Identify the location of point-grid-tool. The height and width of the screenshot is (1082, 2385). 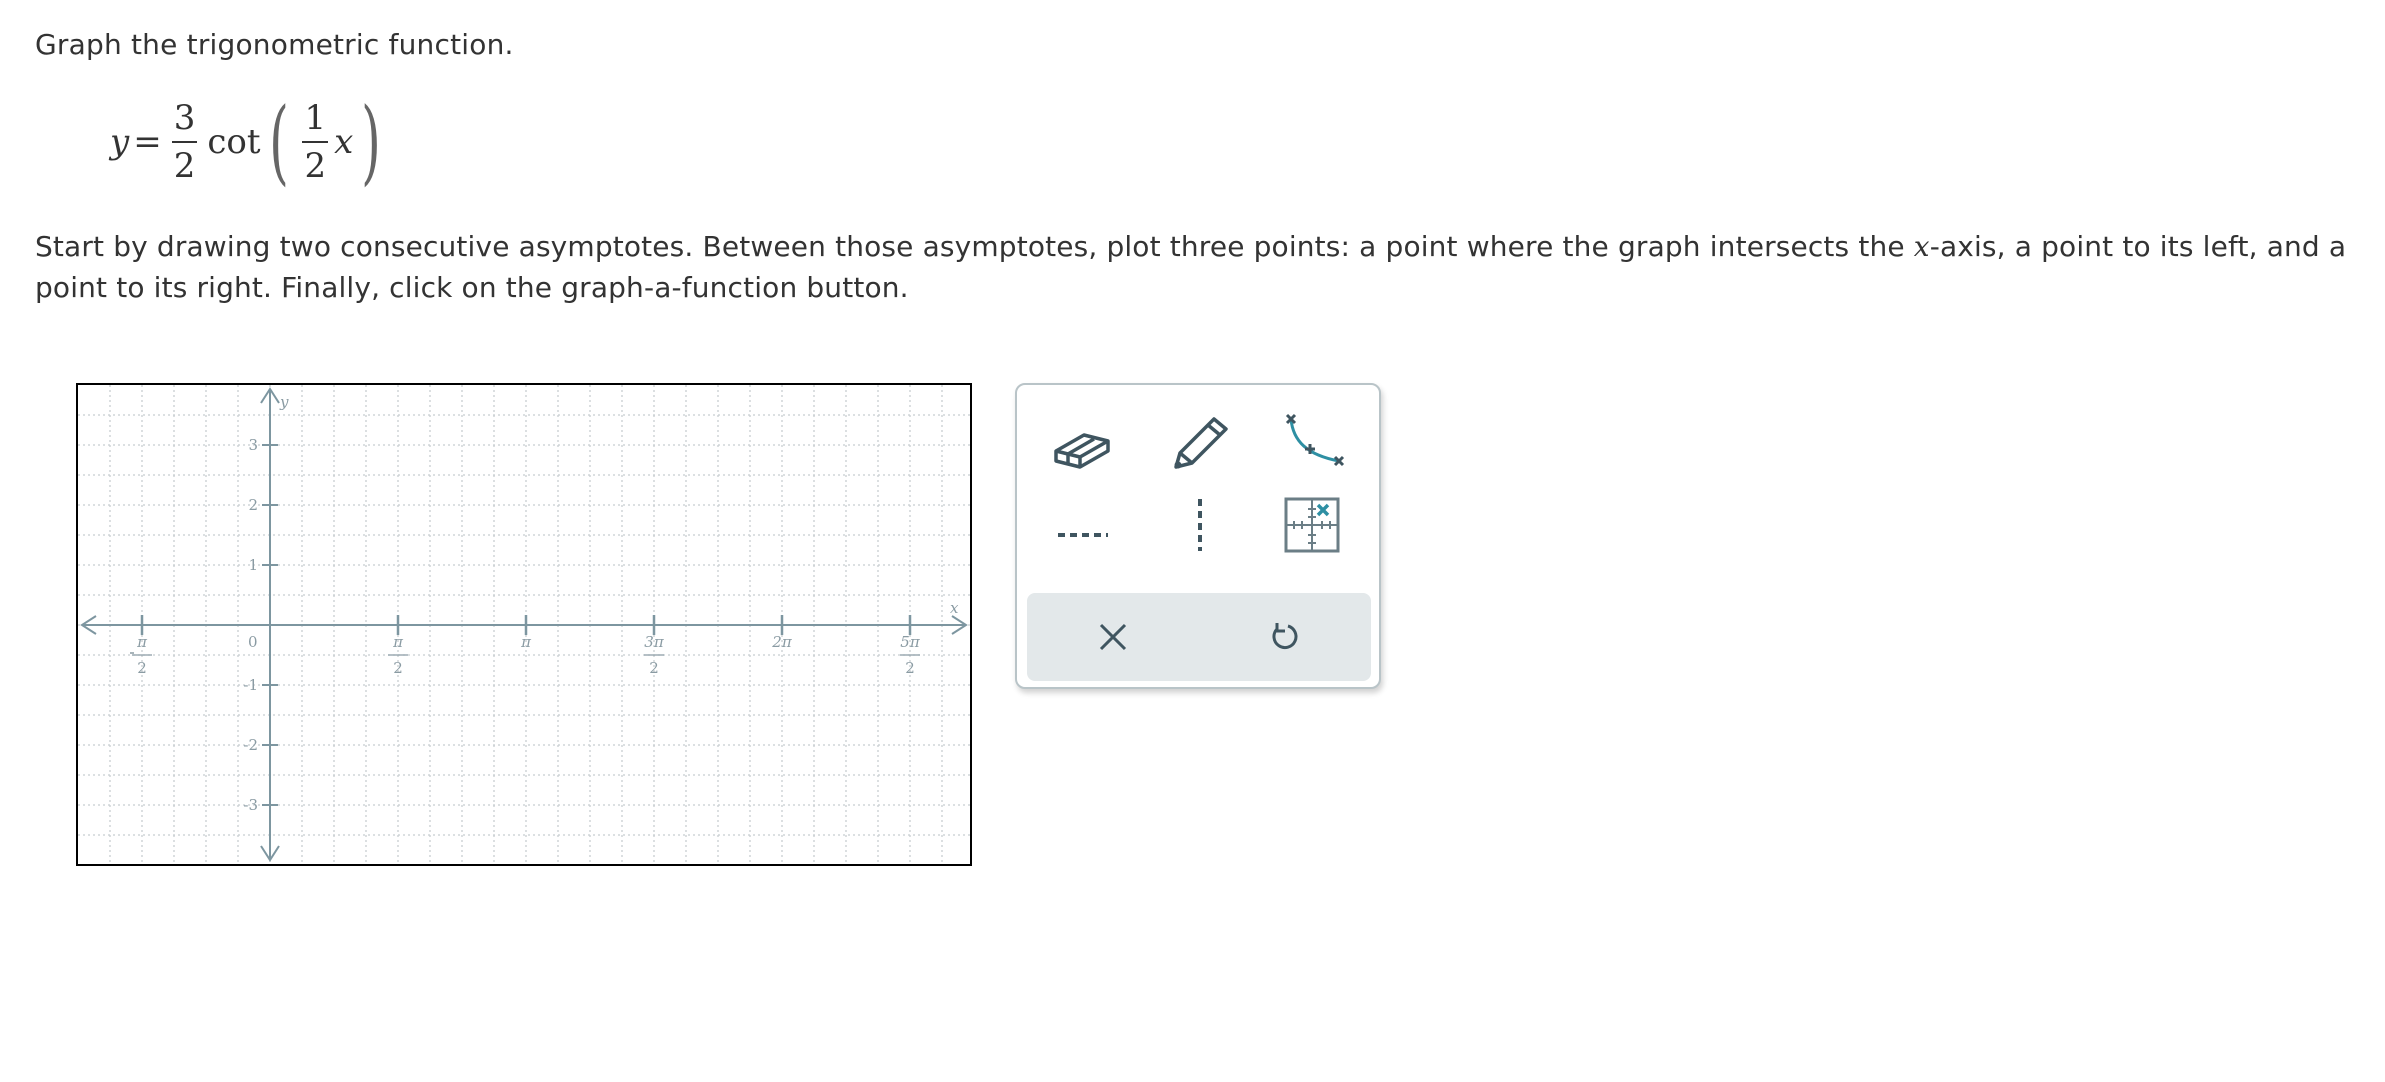
(1312, 525).